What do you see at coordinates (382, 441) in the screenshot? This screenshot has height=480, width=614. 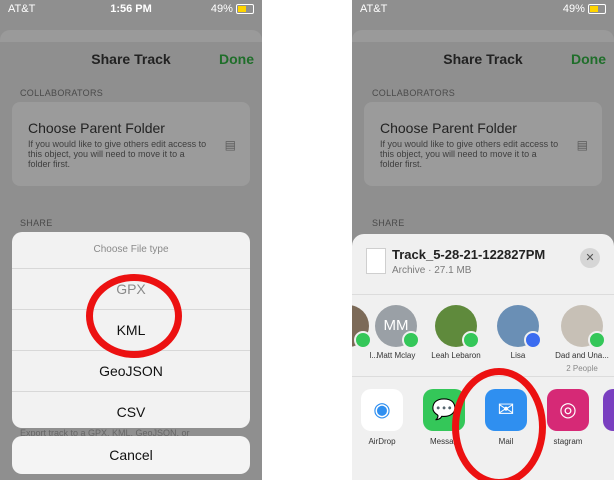 I see `app-label: AirDrop` at bounding box center [382, 441].